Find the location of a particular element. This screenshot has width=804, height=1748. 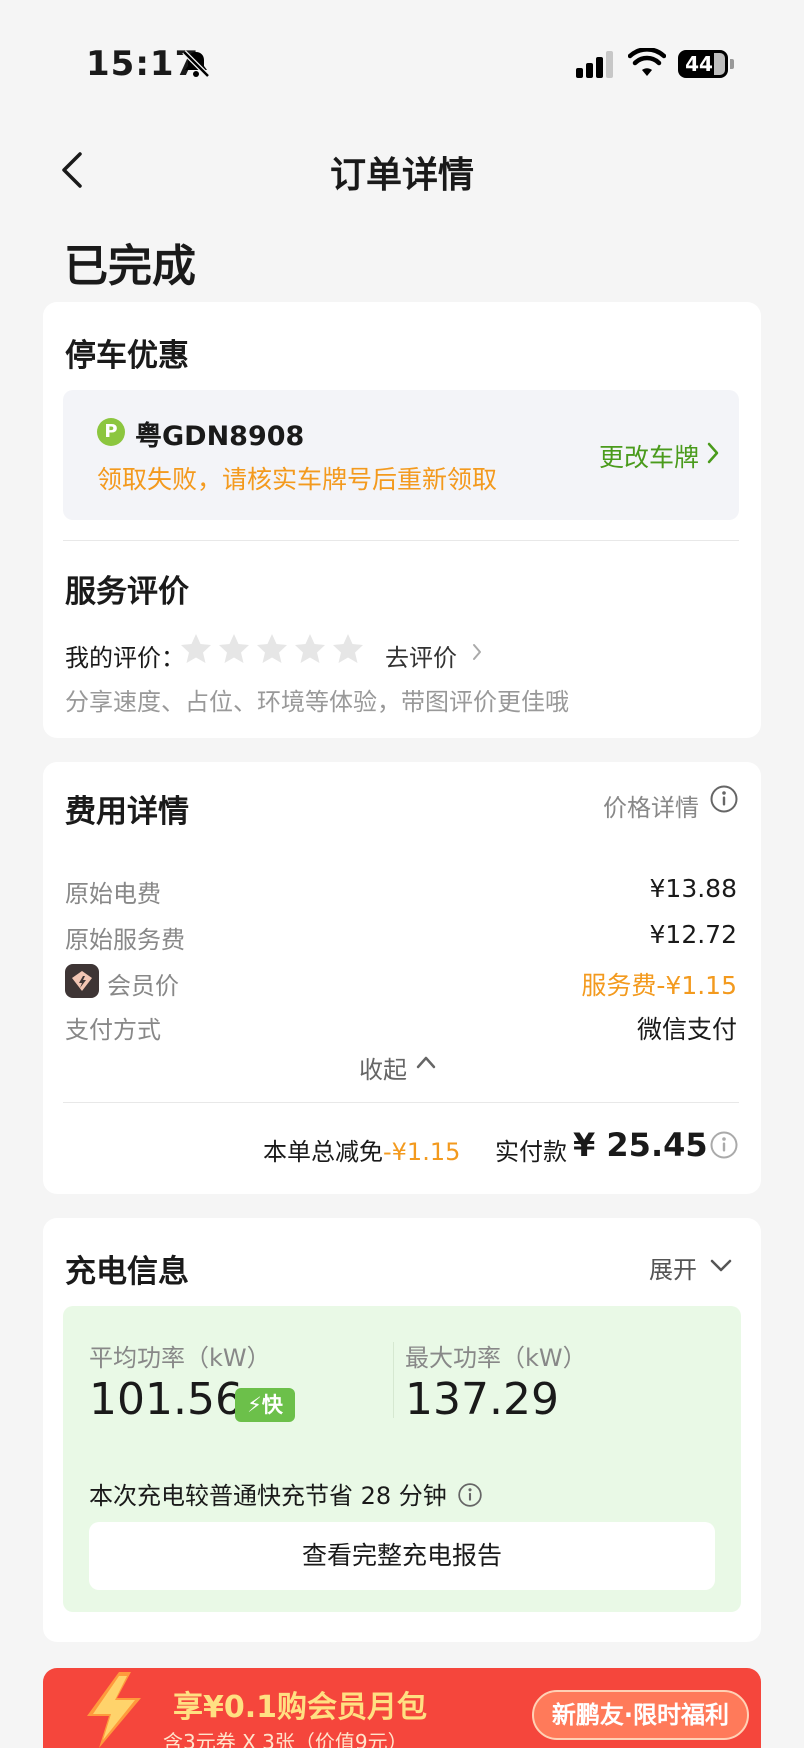

status-bar: 15:17 44 is located at coordinates (402, 60).